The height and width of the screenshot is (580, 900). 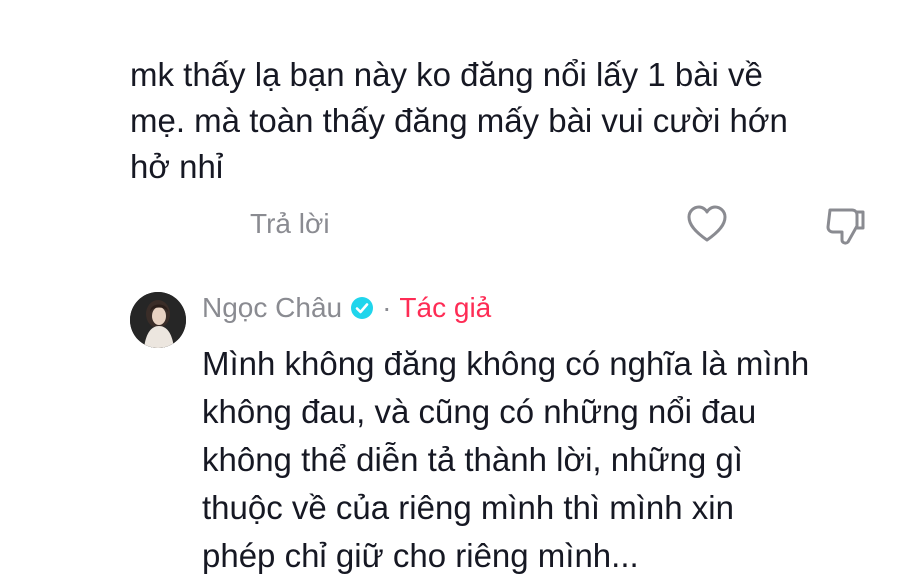 I want to click on reply-line: thuộc về của riêng mình thì mình xin, so click(x=468, y=507).